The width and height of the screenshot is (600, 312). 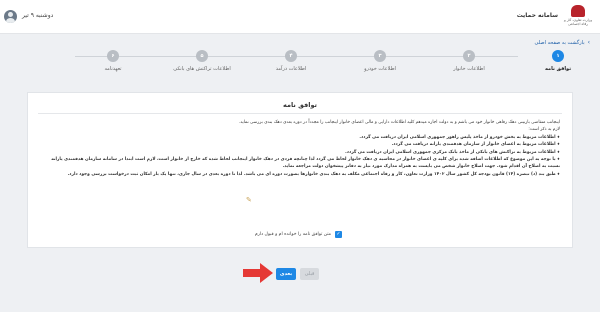 I want to click on previous-button: قبلی, so click(x=309, y=274).